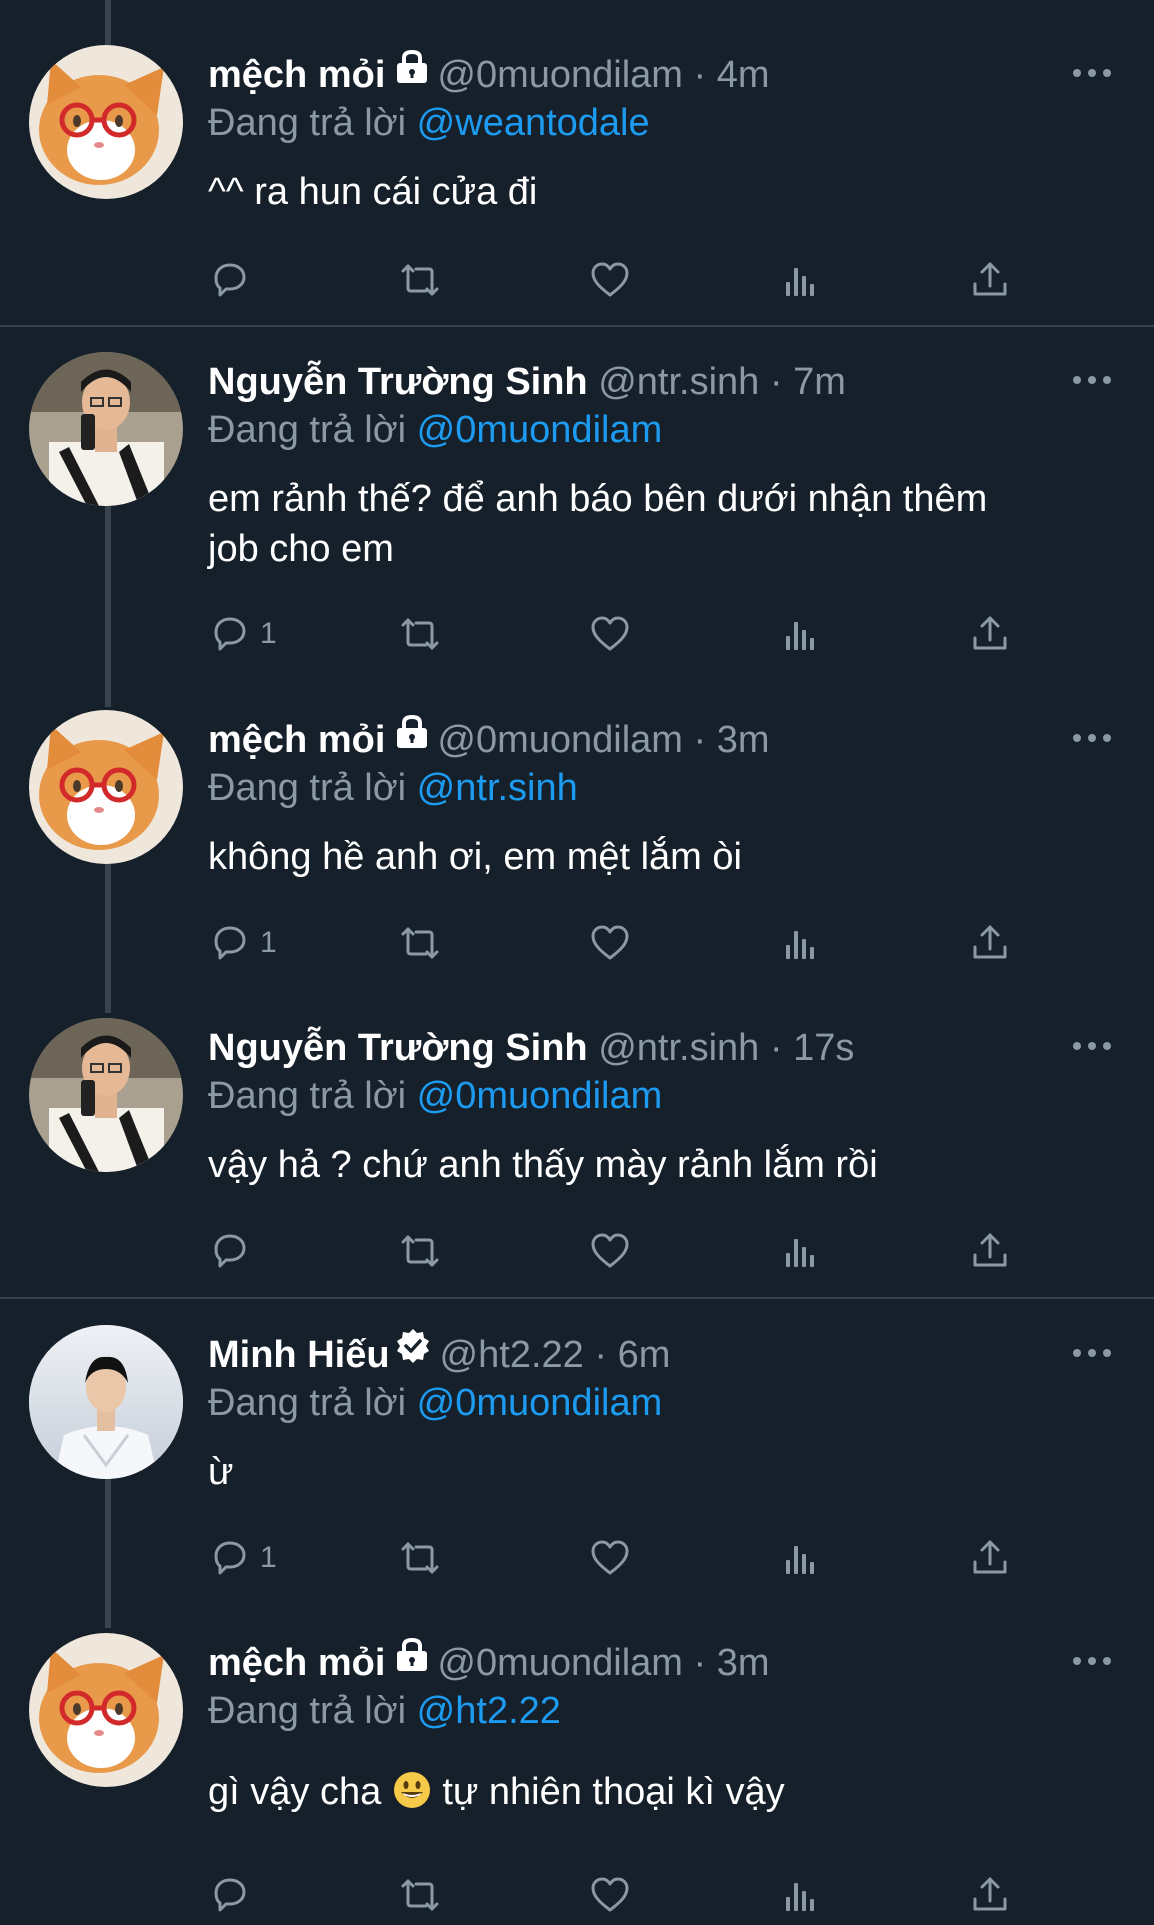 The image size is (1154, 1925). What do you see at coordinates (644, 1355) in the screenshot?
I see `timestamp: 6m` at bounding box center [644, 1355].